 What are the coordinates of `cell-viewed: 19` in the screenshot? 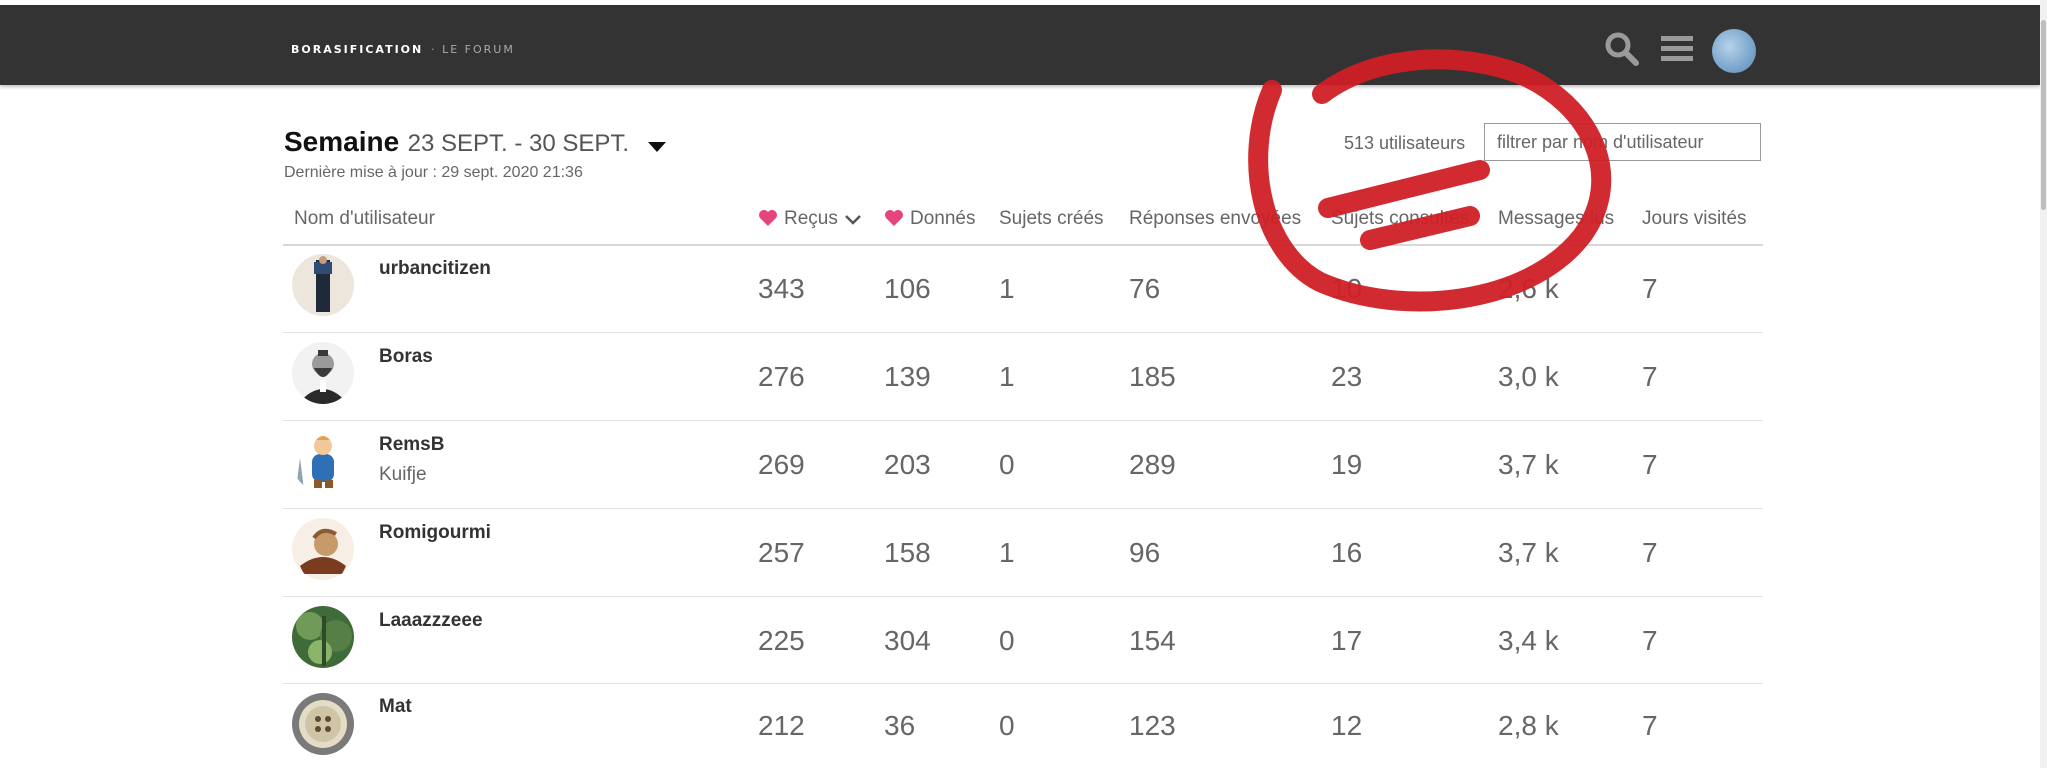 It's located at (1347, 464).